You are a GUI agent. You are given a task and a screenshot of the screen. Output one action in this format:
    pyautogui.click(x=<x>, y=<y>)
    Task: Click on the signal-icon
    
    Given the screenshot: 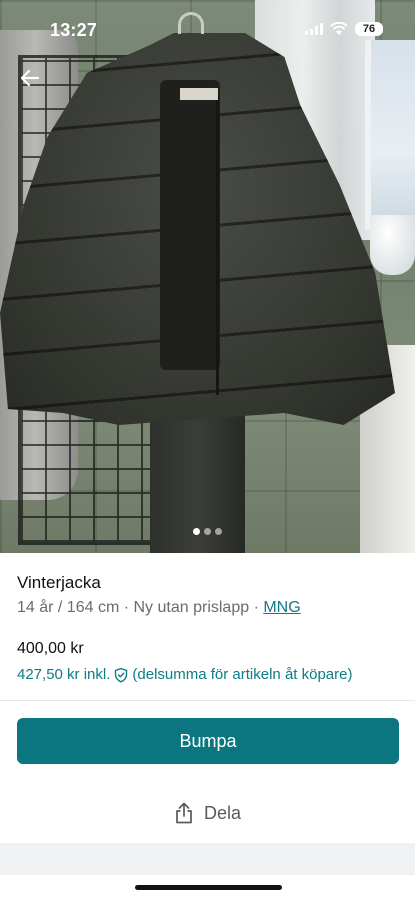 What is the action you would take?
    pyautogui.click(x=314, y=29)
    